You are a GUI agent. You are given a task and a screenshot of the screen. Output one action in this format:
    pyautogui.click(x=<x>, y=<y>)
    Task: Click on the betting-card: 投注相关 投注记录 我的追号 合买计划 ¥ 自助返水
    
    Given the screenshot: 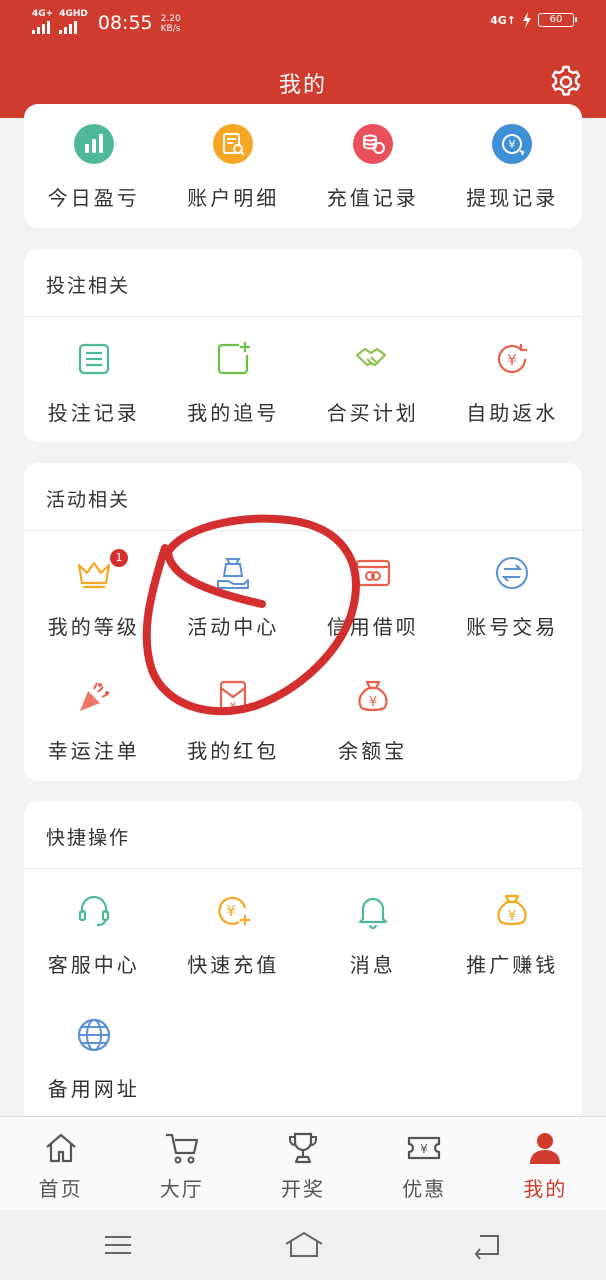 What is the action you would take?
    pyautogui.click(x=303, y=345)
    